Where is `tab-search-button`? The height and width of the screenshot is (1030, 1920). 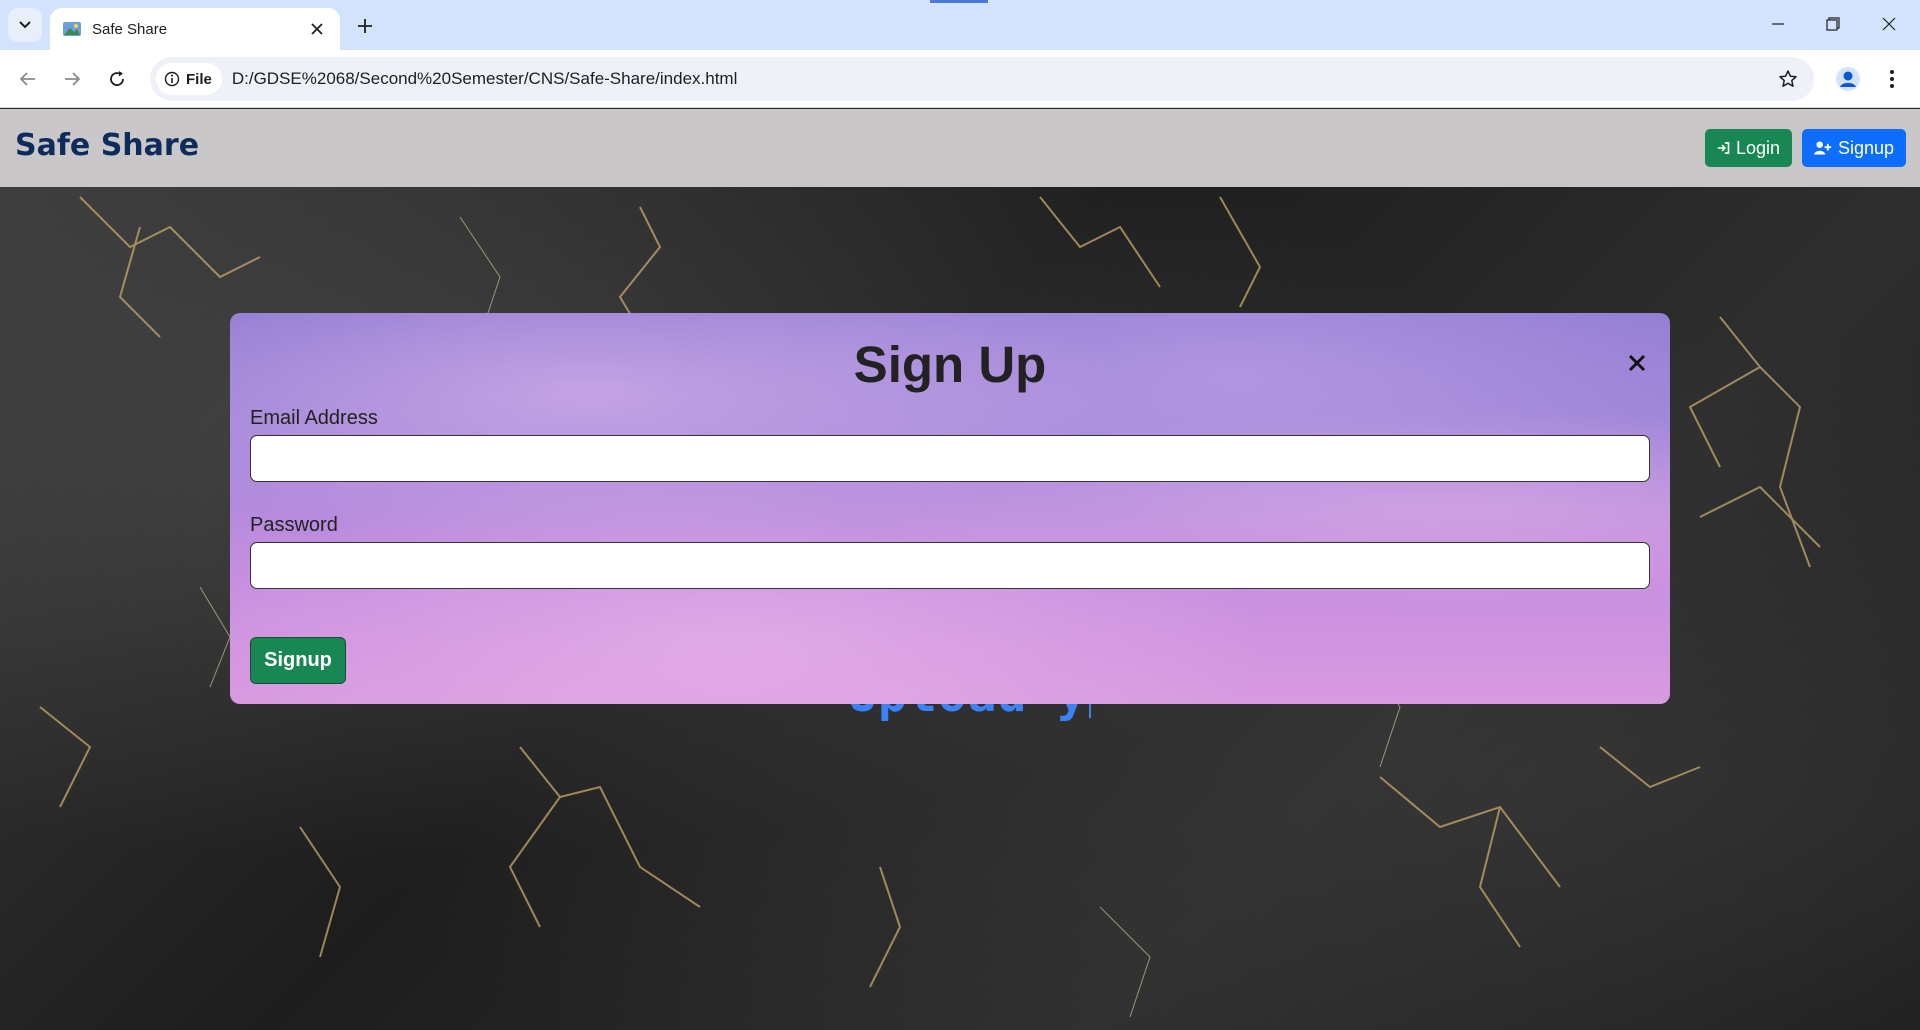 tab-search-button is located at coordinates (25, 25).